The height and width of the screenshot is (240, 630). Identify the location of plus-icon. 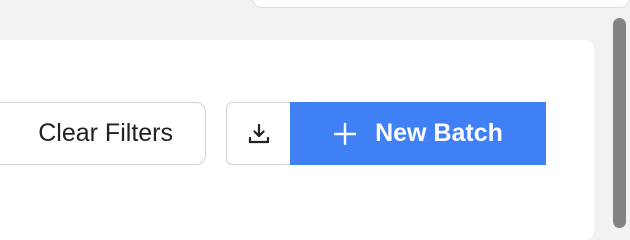
(345, 134).